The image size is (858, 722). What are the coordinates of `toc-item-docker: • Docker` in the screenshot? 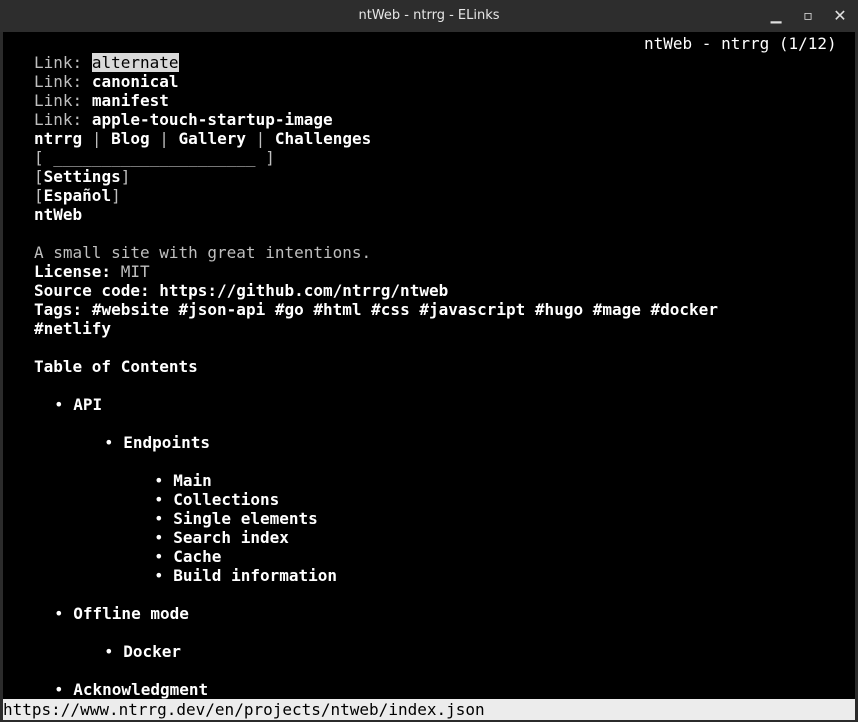 It's located at (142, 651).